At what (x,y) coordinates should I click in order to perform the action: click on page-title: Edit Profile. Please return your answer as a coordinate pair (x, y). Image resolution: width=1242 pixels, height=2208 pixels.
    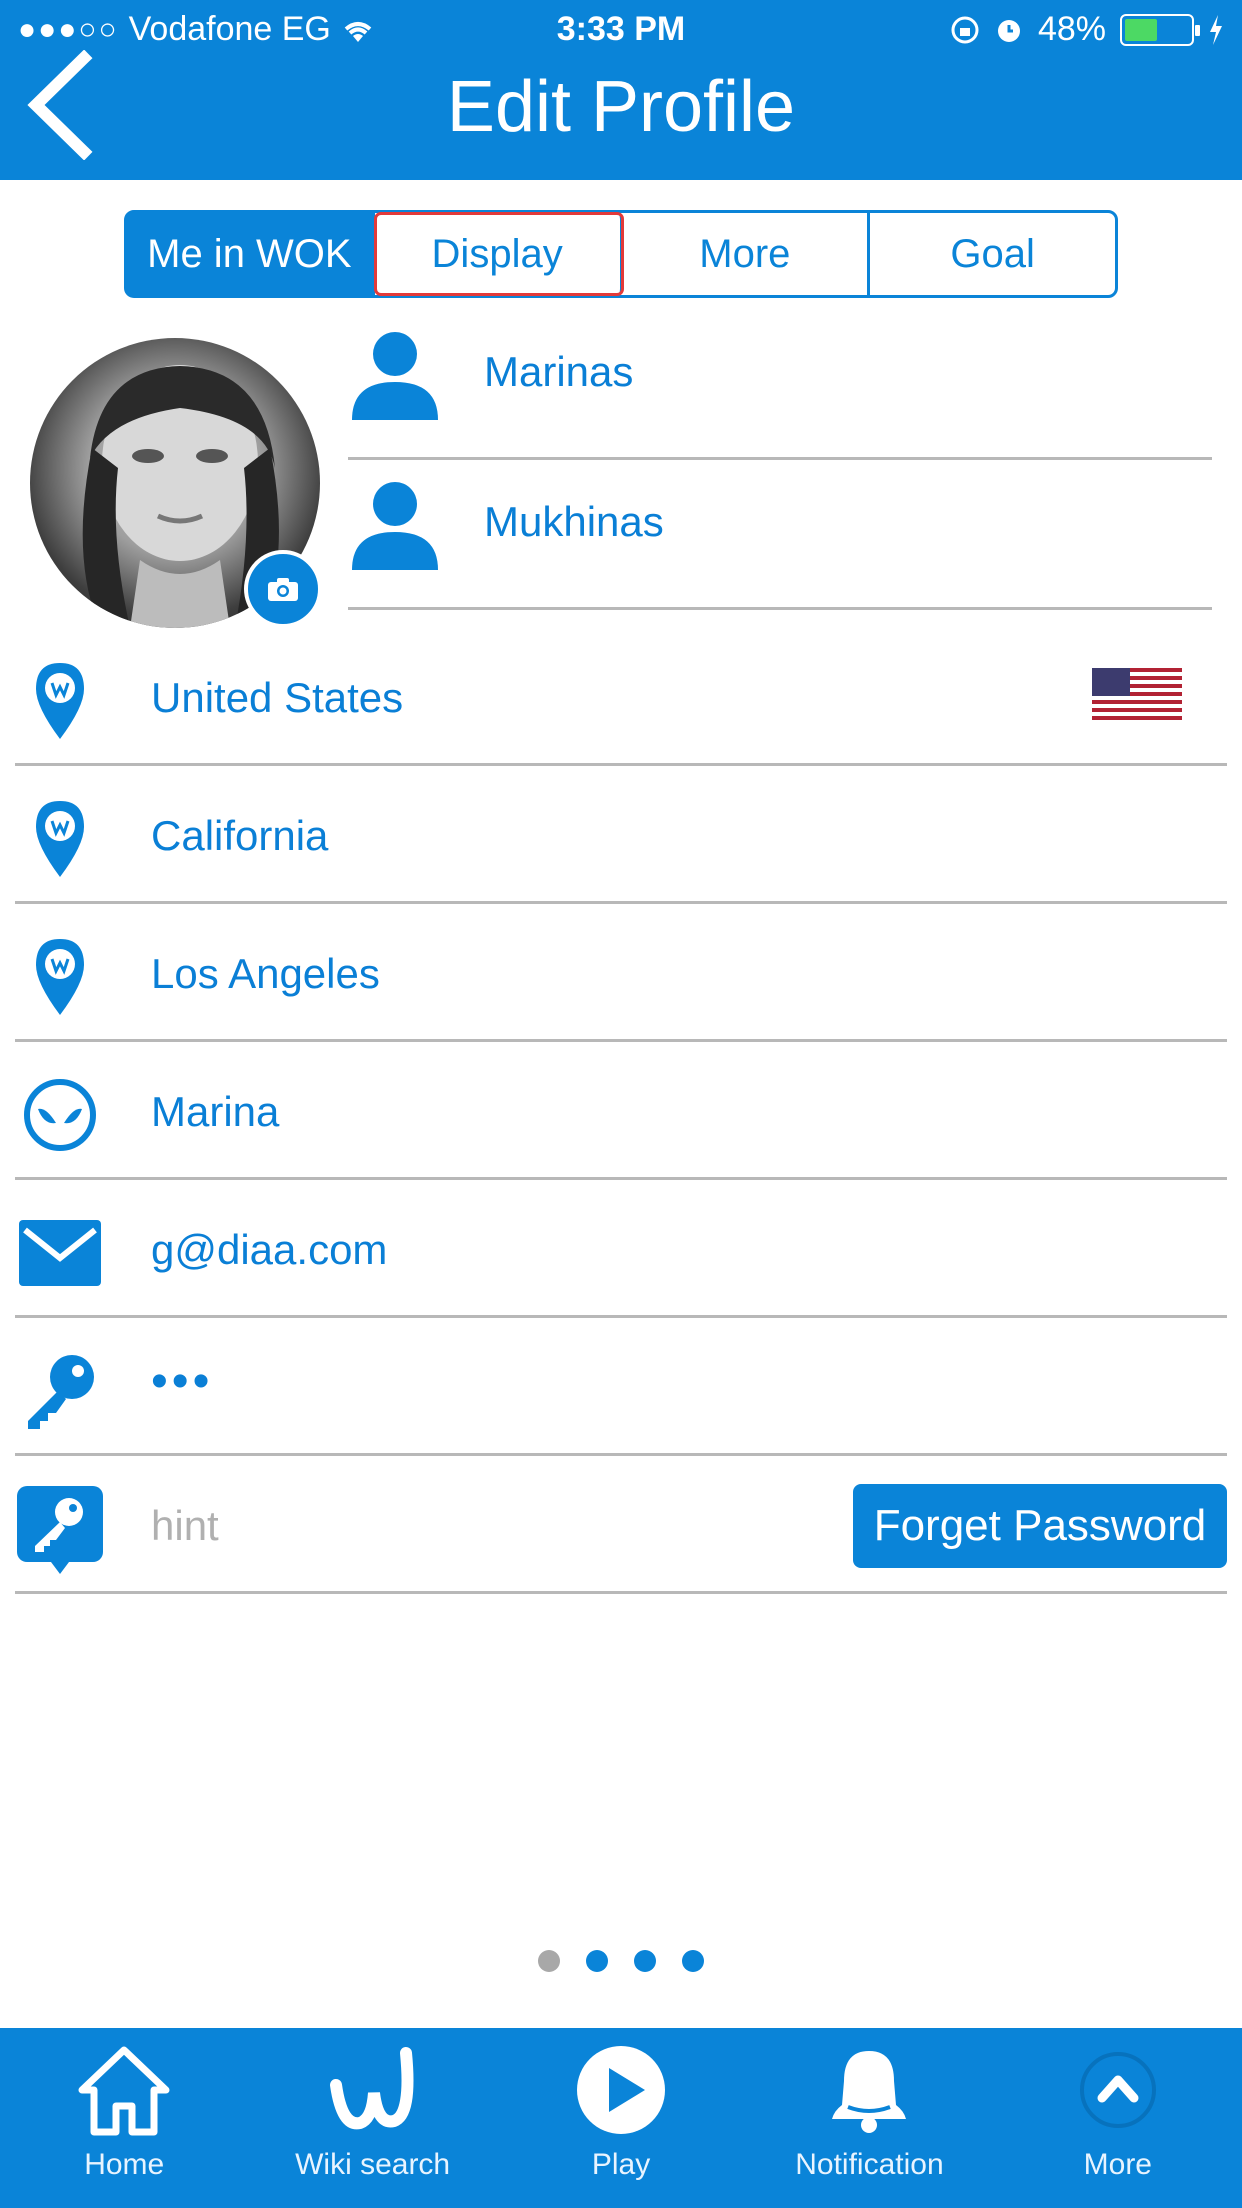
    Looking at the image, I should click on (621, 107).